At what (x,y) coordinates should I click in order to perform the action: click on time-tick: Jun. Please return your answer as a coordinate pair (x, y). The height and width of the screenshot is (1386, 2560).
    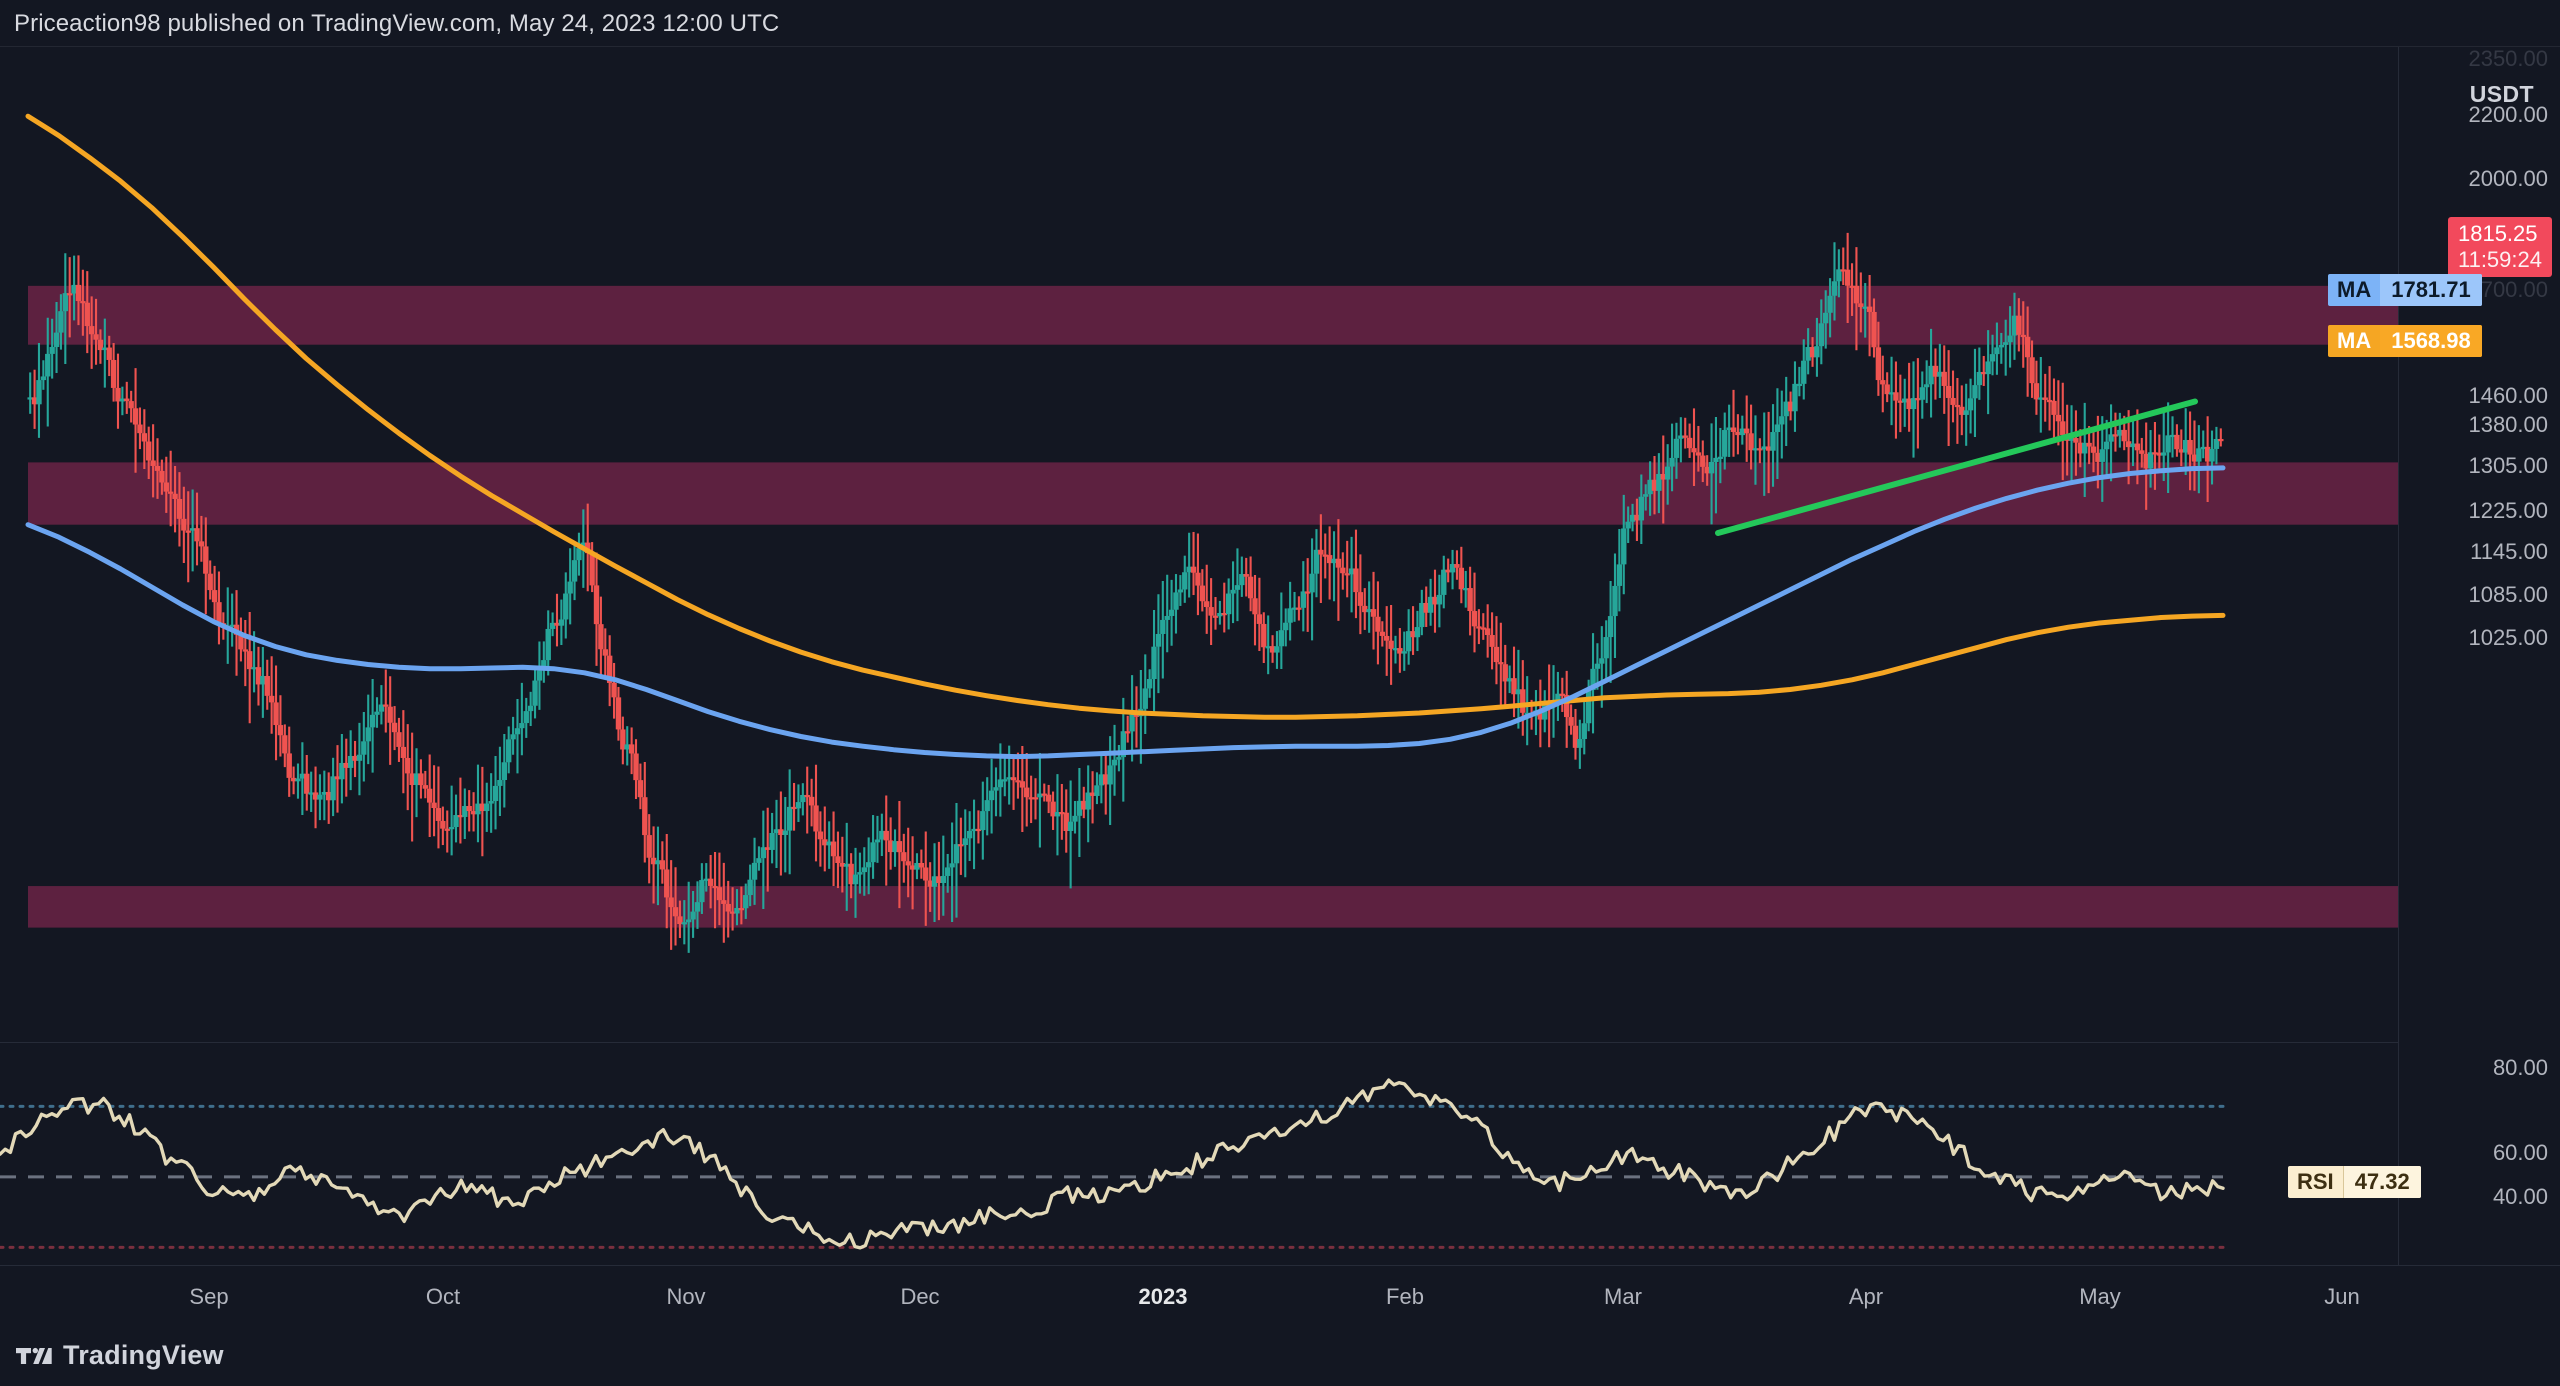
    Looking at the image, I should click on (2342, 1296).